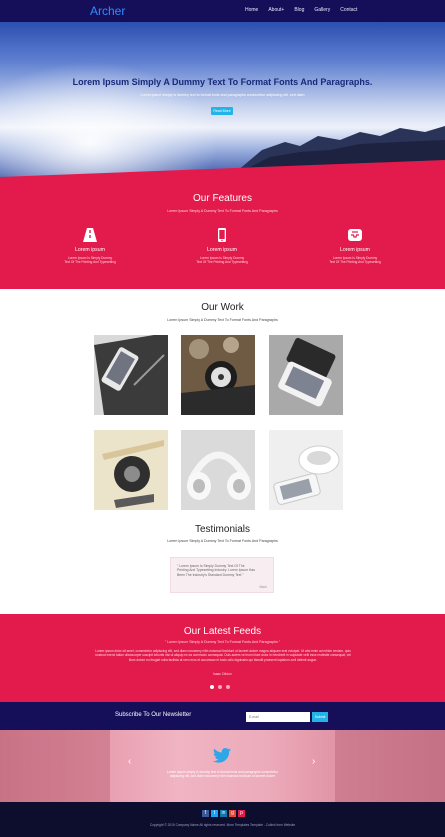  Describe the element at coordinates (107, 11) in the screenshot. I see `site-logo: Archer` at that location.